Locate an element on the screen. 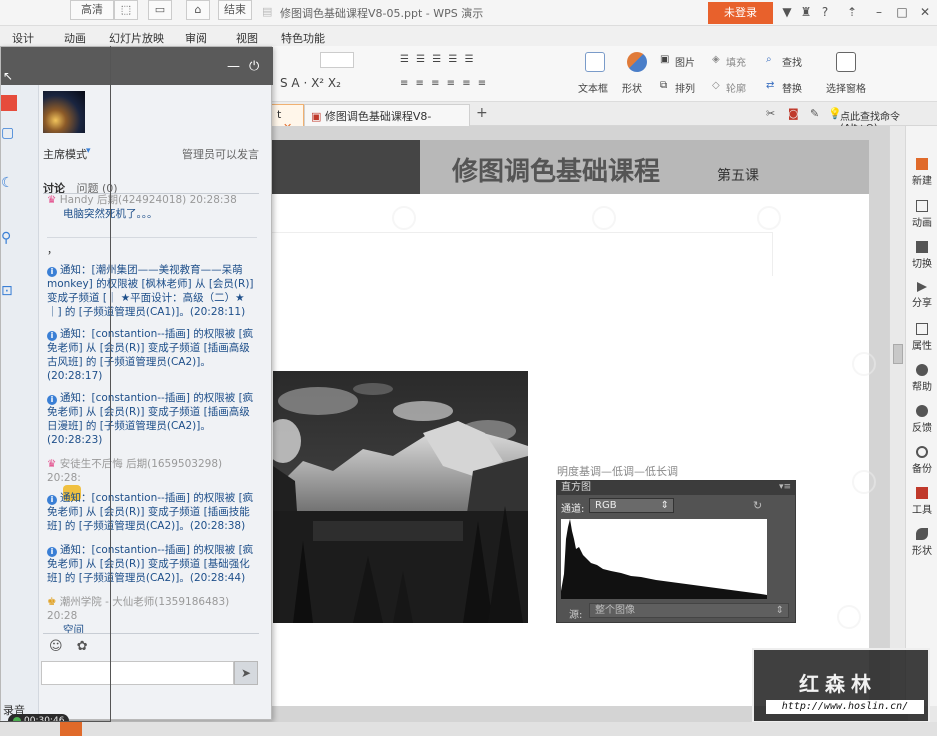 The height and width of the screenshot is (736, 937). minimize-icon: – is located at coordinates (879, 12).